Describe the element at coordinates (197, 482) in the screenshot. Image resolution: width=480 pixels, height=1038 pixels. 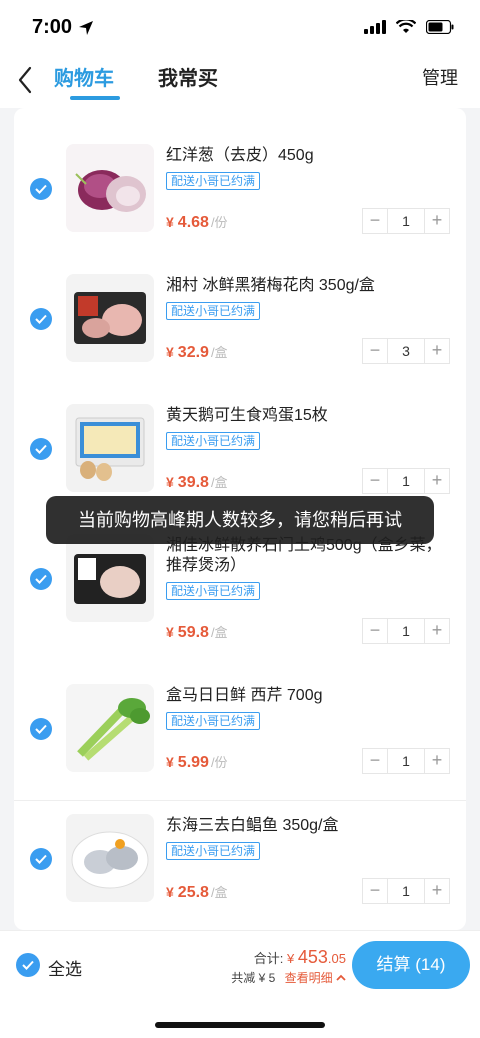
I see `item-price: ¥39.8/盒` at that location.